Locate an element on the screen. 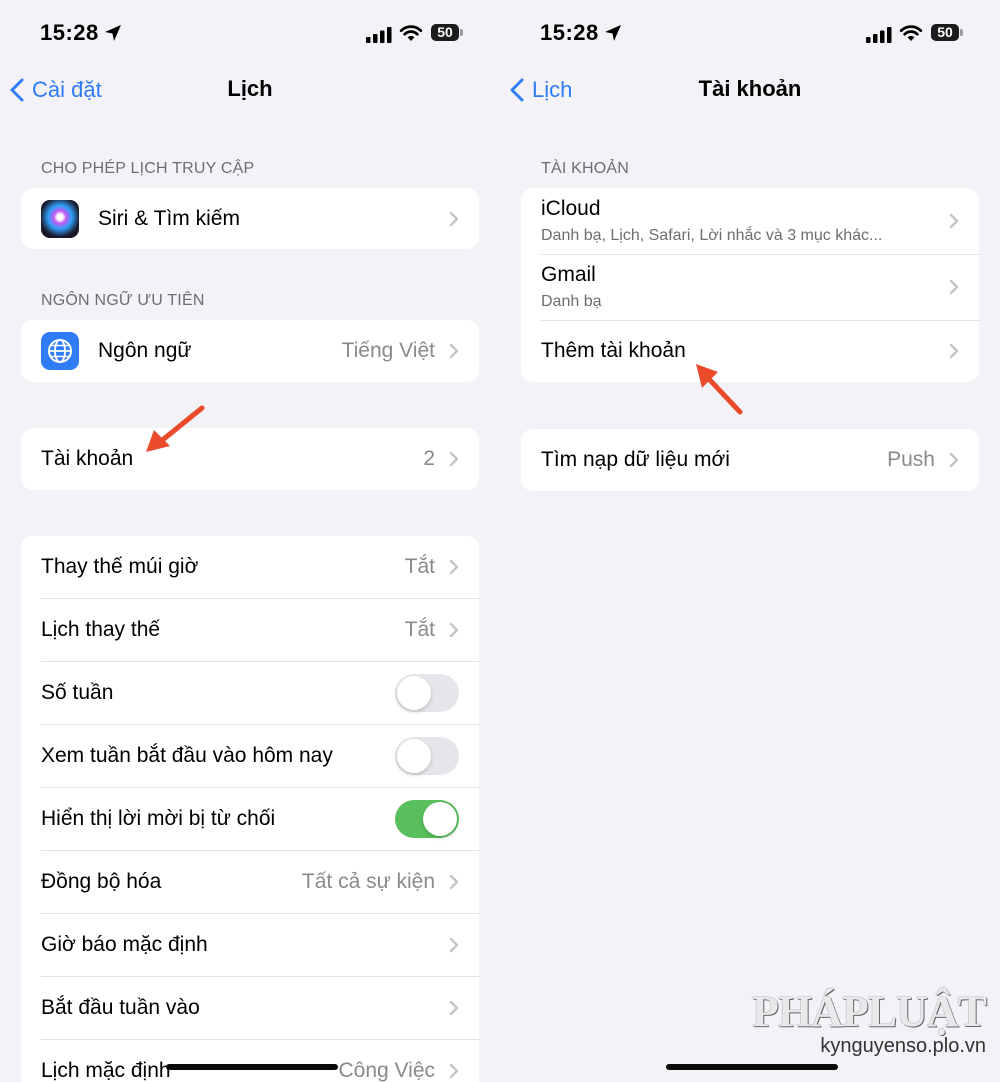  week-numbers-toggle is located at coordinates (427, 692).